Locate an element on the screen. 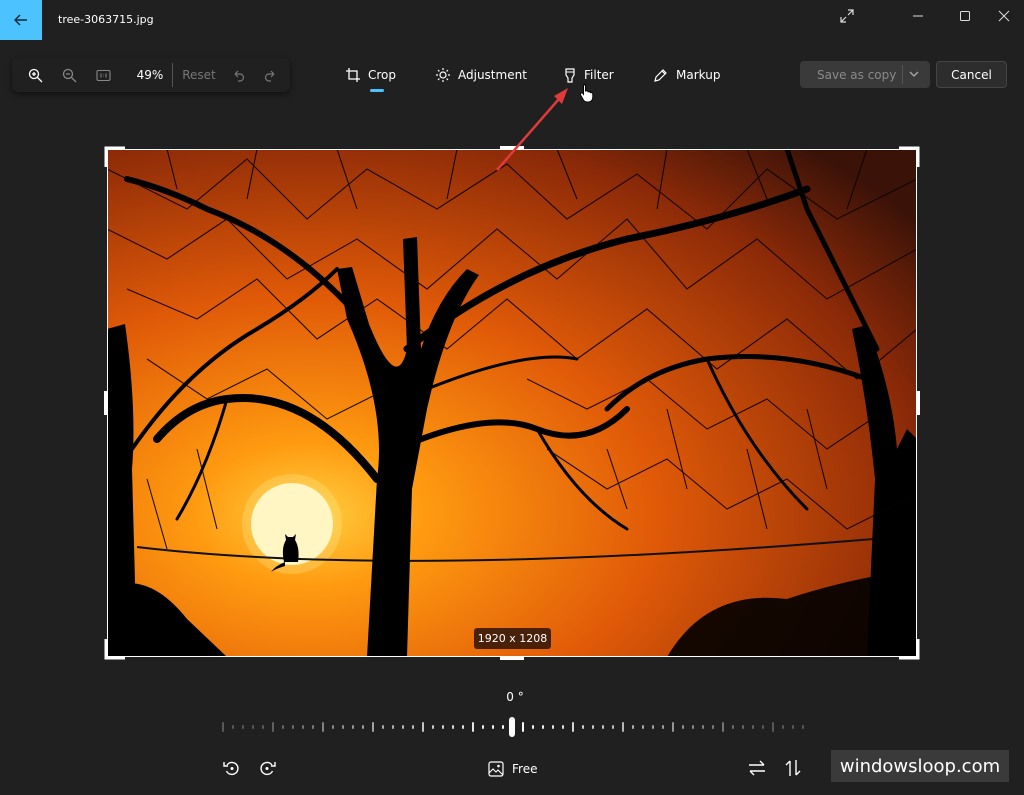 This screenshot has width=1024, height=795. actual-size-button is located at coordinates (103, 75).